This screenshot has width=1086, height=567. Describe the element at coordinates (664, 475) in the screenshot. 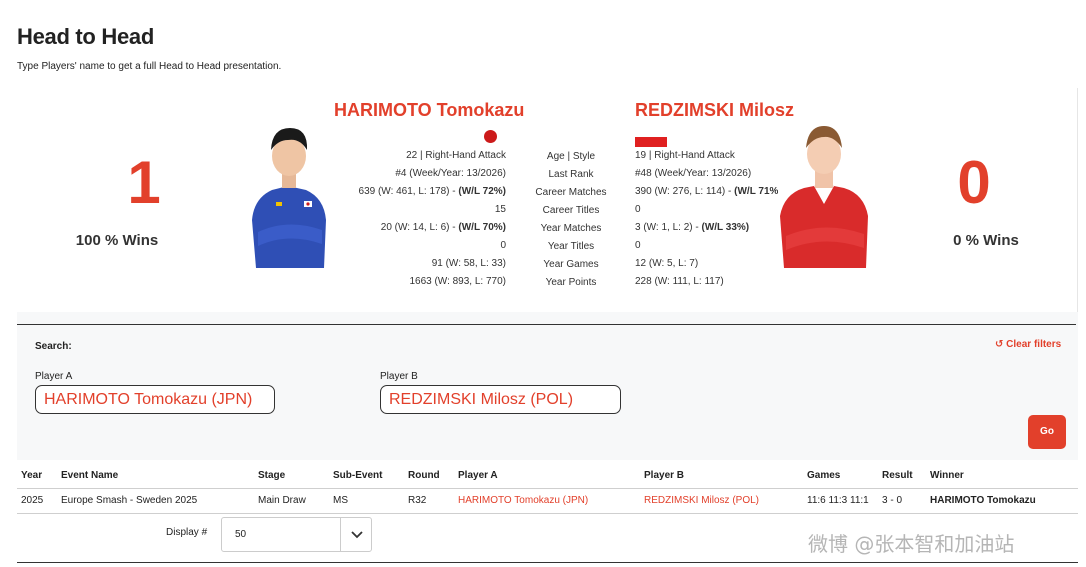

I see `column-header-player-b: Player B` at that location.